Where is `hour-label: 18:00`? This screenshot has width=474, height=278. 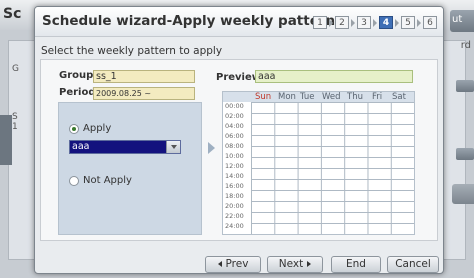 hour-label: 18:00 is located at coordinates (234, 196).